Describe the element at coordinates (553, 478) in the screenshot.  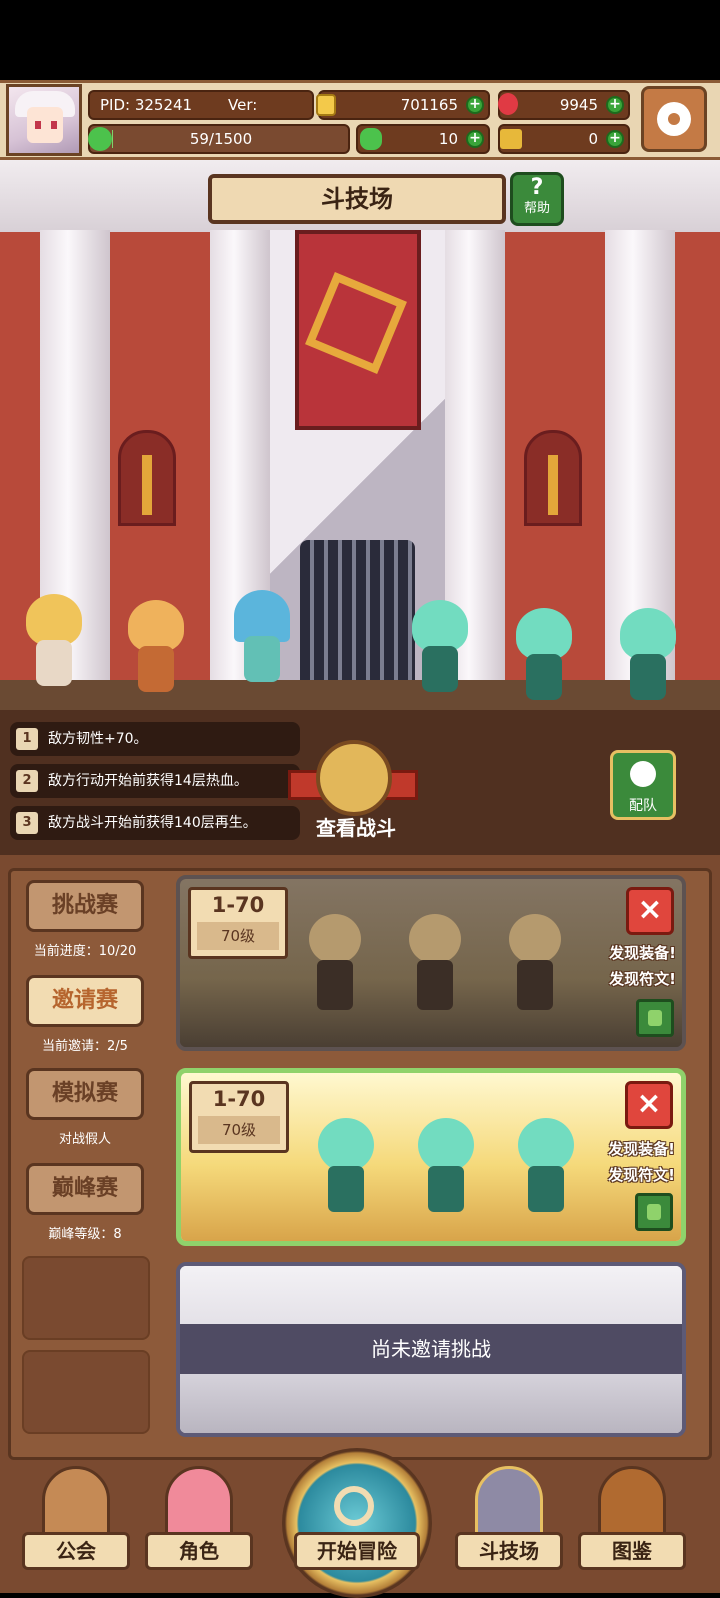
I see `right-sword-niche` at that location.